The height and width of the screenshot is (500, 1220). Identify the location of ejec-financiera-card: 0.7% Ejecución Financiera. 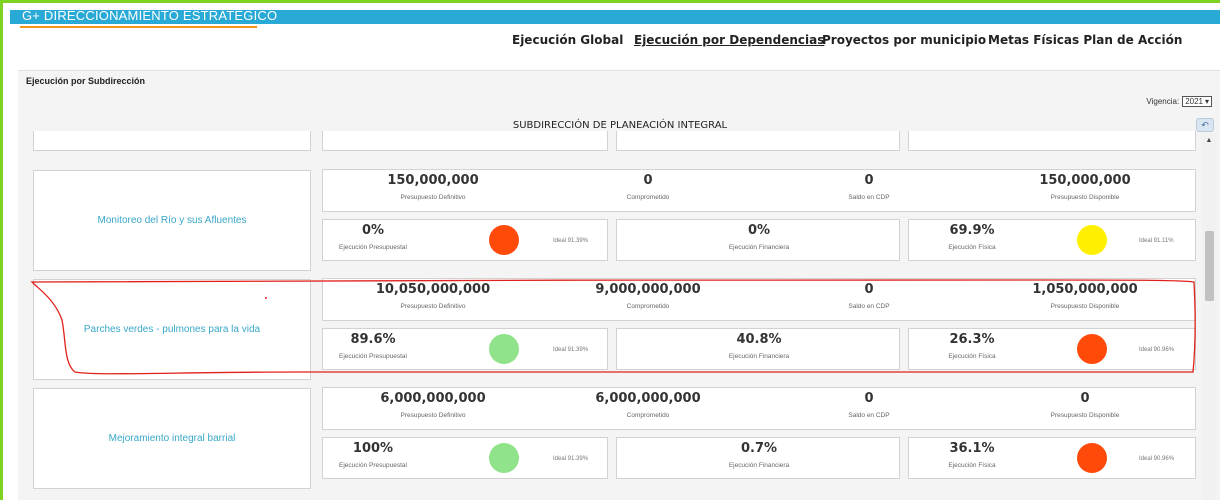
(758, 458).